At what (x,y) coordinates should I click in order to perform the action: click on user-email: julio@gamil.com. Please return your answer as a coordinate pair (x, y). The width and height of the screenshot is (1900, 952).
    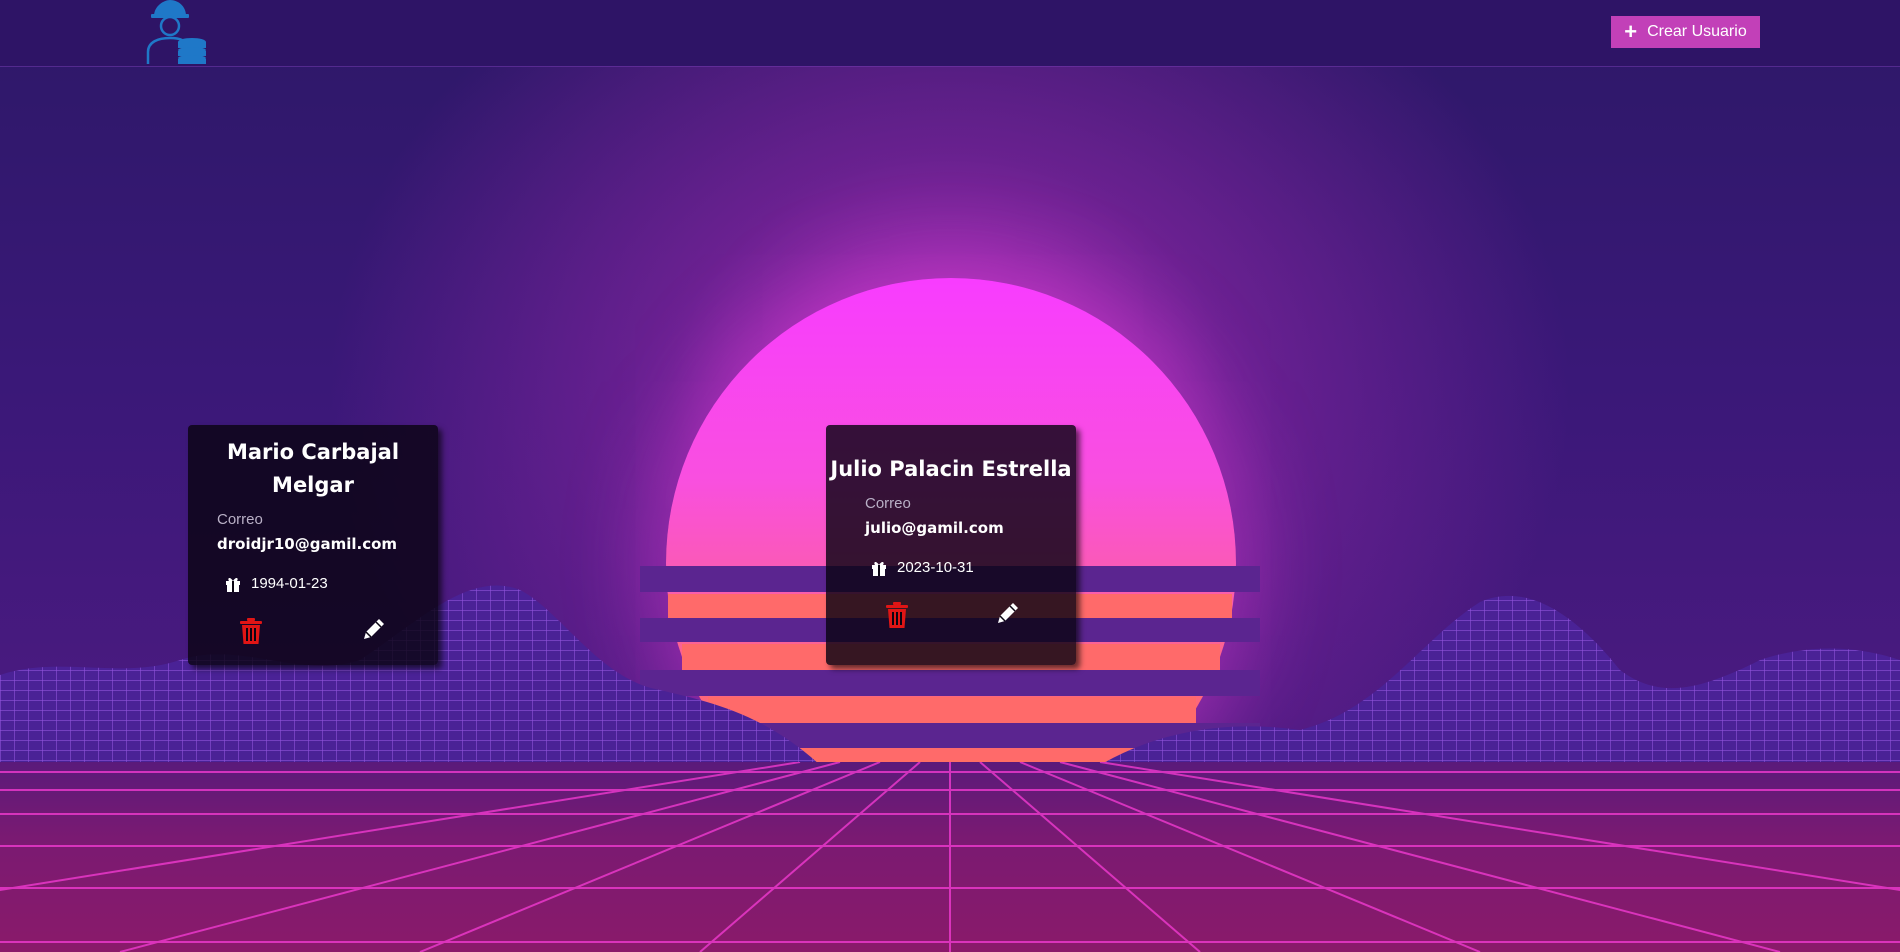
    Looking at the image, I should click on (934, 528).